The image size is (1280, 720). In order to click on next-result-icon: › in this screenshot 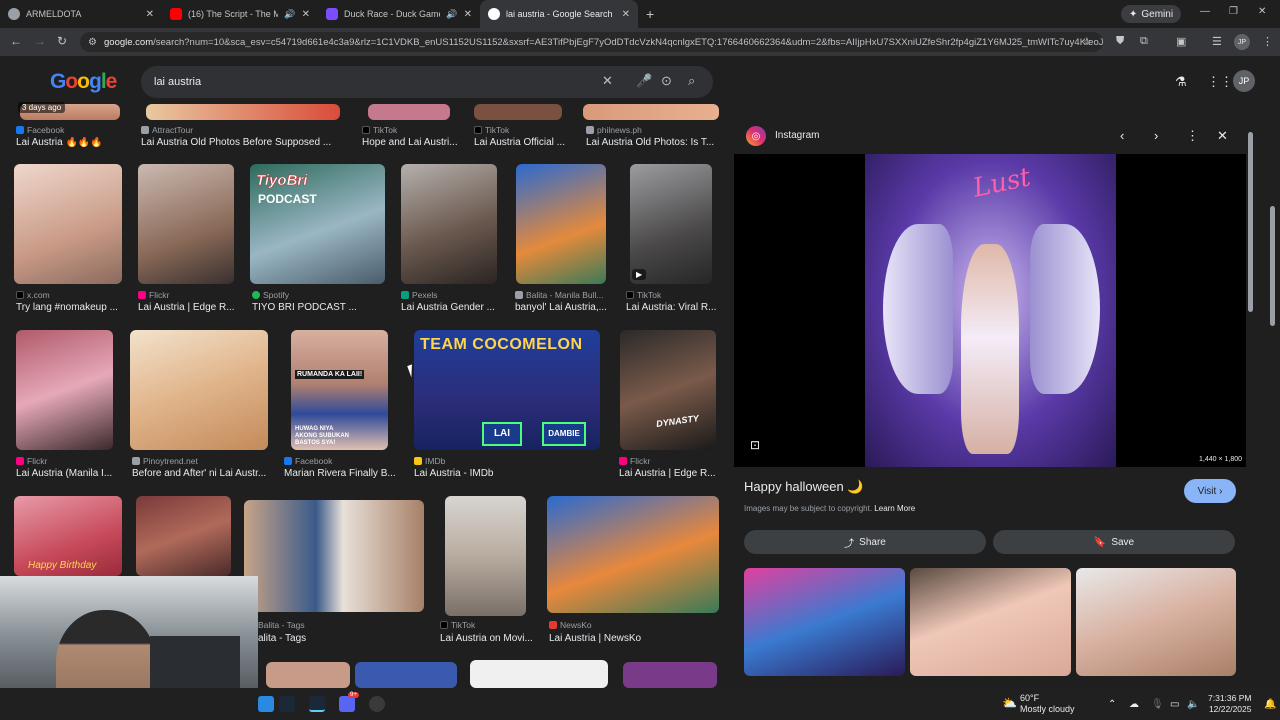, I will do `click(1156, 135)`.